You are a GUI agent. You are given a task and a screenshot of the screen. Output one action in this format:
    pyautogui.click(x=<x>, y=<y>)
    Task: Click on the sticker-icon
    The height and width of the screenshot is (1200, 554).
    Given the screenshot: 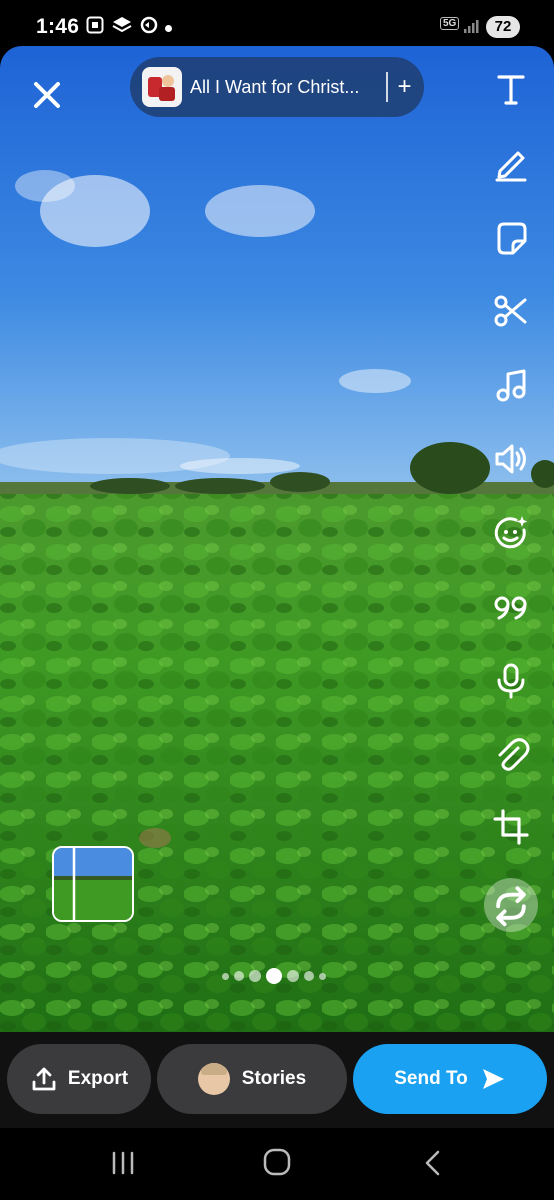 What is the action you would take?
    pyautogui.click(x=512, y=238)
    